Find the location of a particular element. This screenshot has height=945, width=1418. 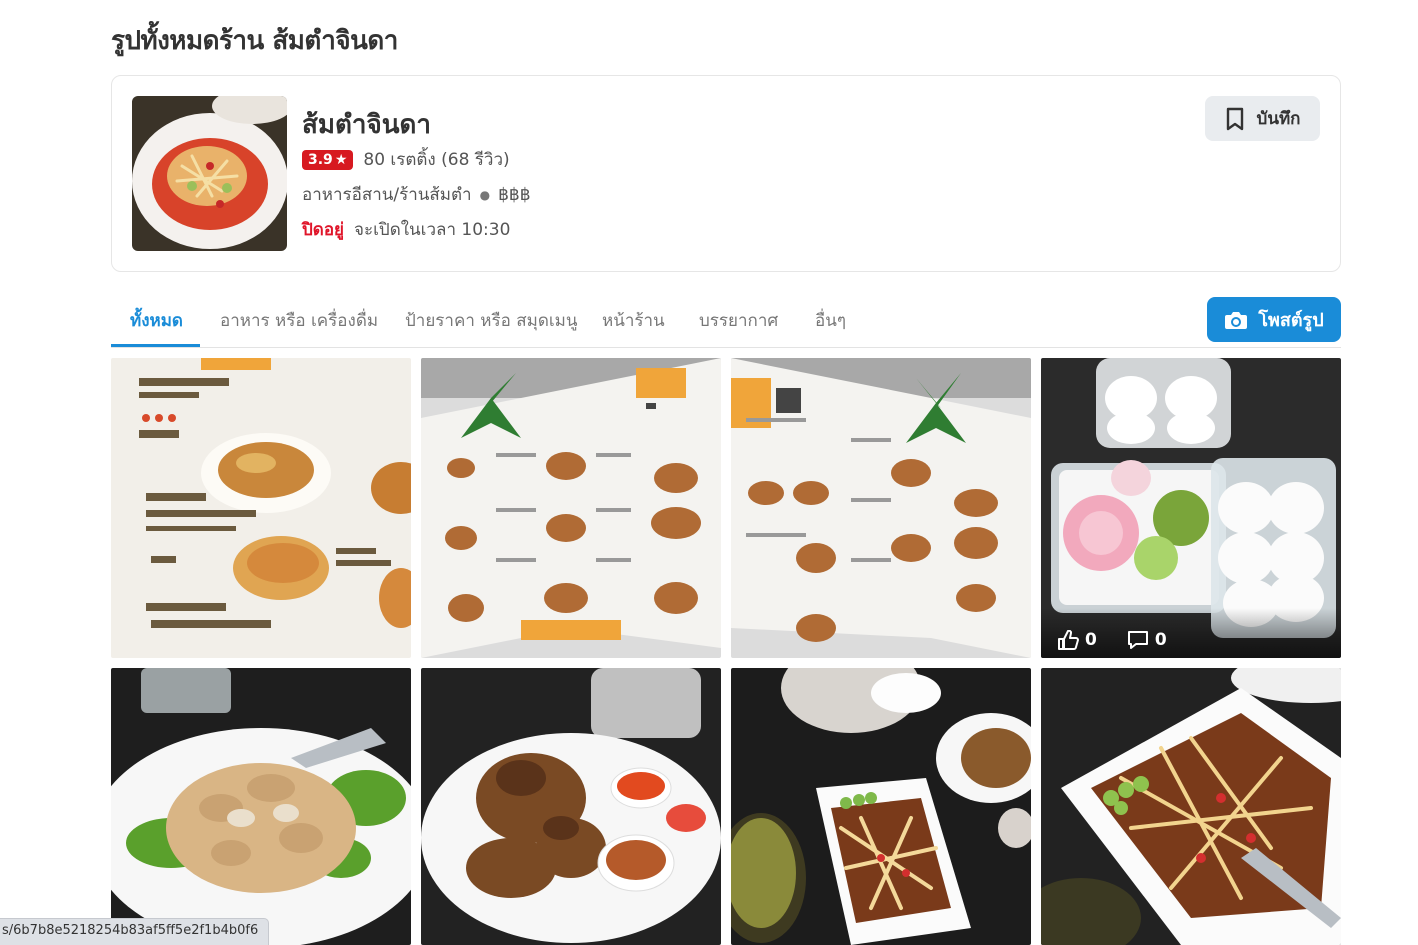

comment-stat: 0 is located at coordinates (1147, 640).